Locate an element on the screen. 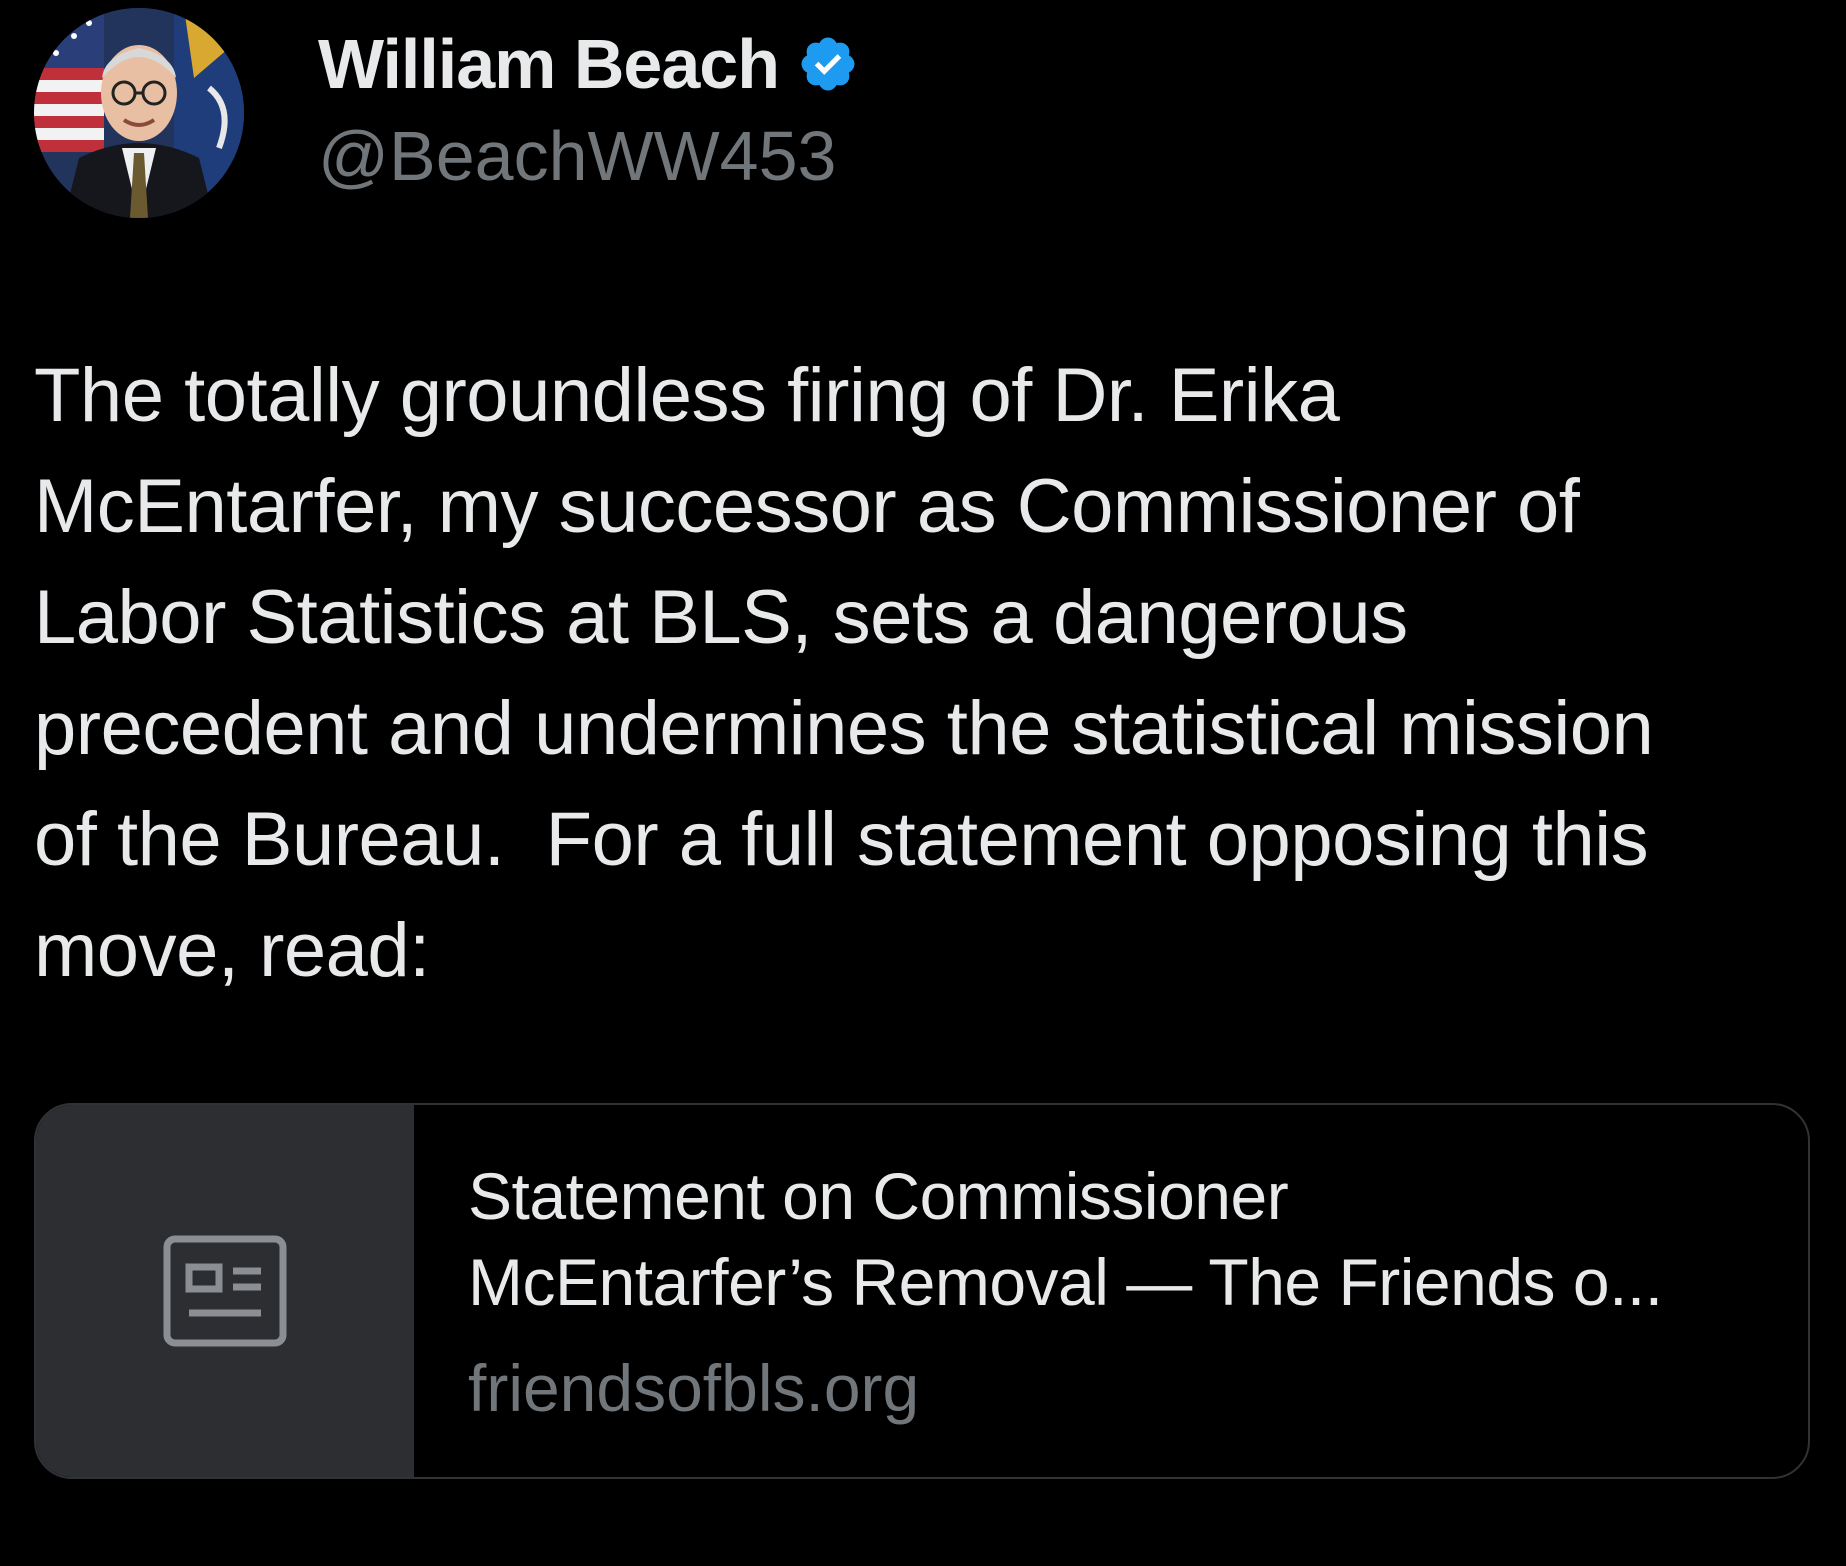 Image resolution: width=1846 pixels, height=1566 pixels. name-row: William Beach is located at coordinates (588, 64).